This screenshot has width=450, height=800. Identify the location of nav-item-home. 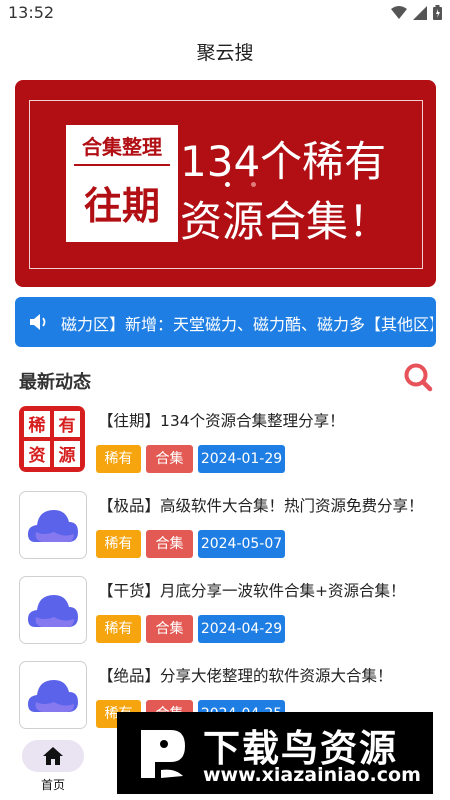
(53, 756).